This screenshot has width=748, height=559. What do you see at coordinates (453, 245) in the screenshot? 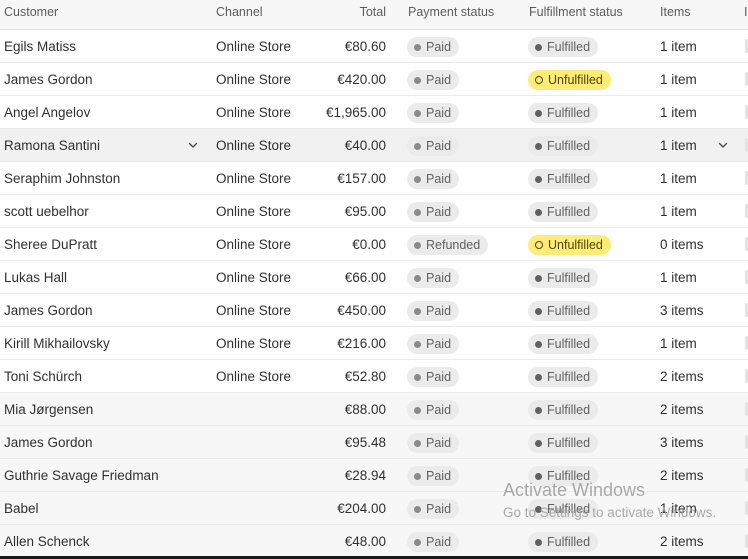
I see `payment-status-label: Refunded` at bounding box center [453, 245].